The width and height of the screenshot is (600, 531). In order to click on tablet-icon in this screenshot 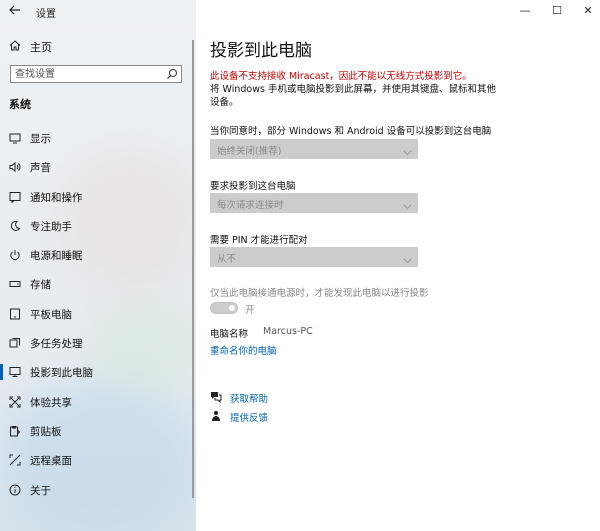, I will do `click(15, 314)`.